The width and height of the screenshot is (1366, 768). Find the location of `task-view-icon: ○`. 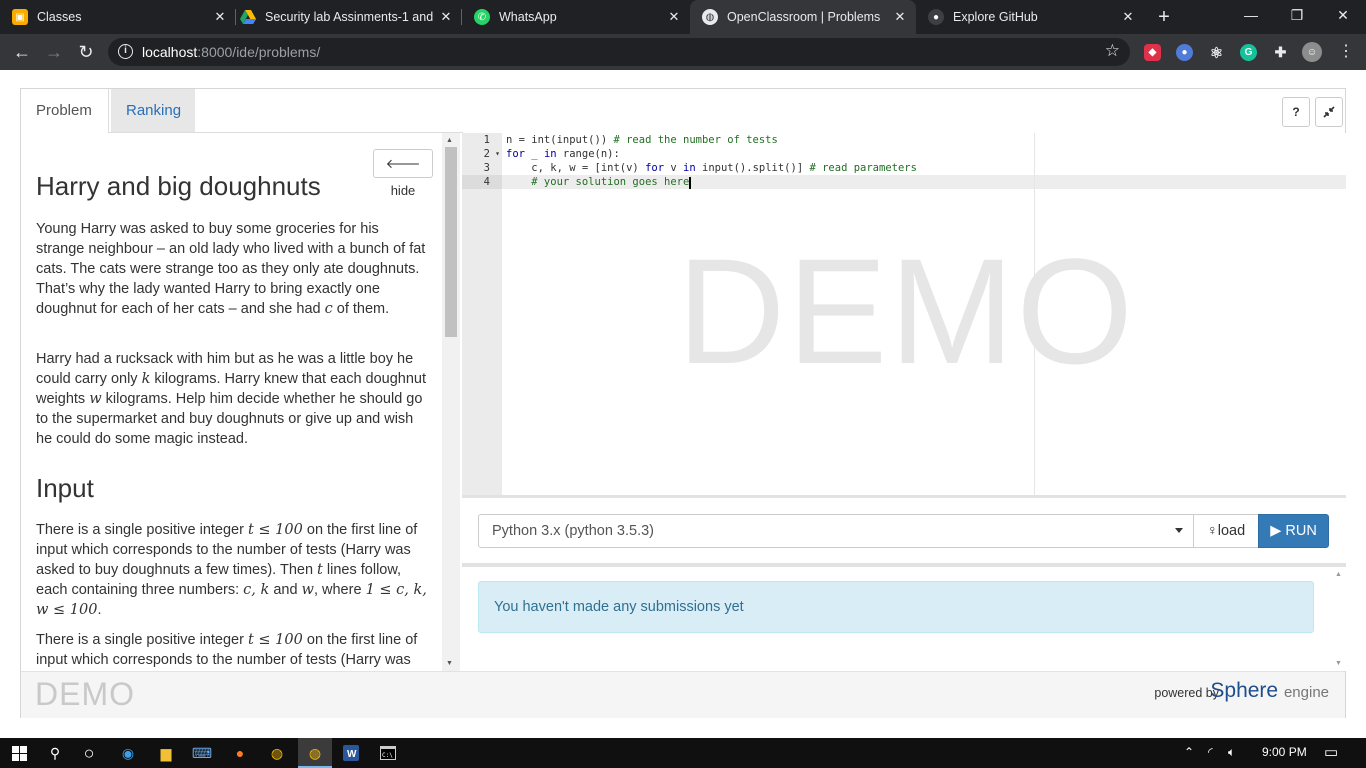

task-view-icon: ○ is located at coordinates (89, 753).